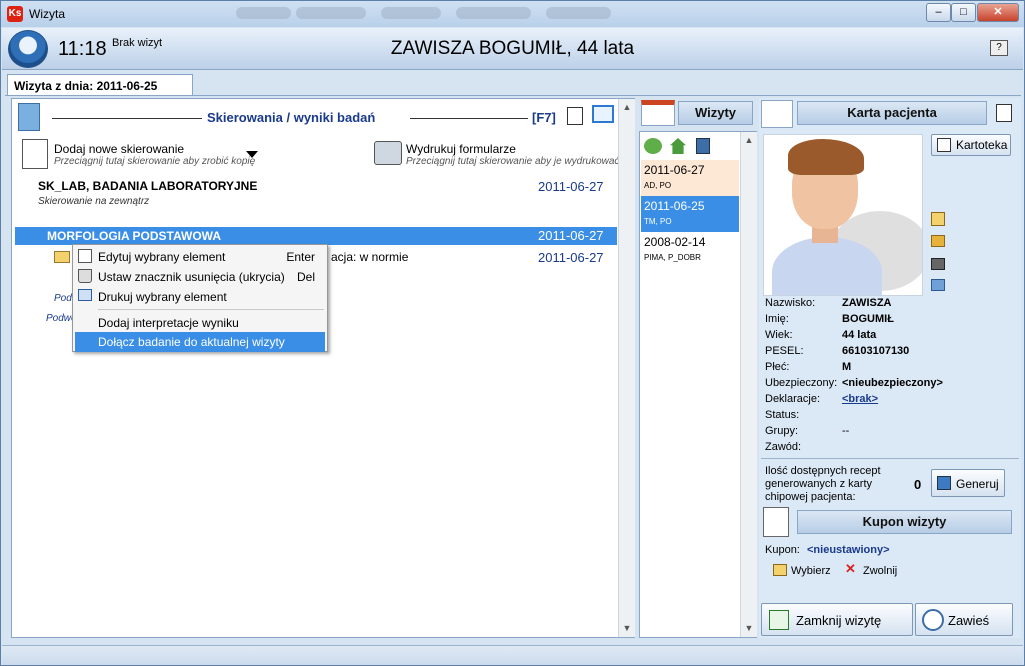  I want to click on field-label: Wiek:, so click(779, 335).